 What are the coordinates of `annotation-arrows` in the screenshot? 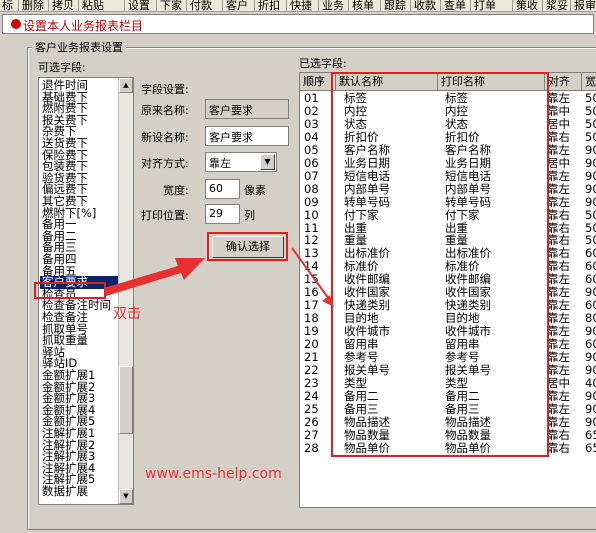 It's located at (219, 277).